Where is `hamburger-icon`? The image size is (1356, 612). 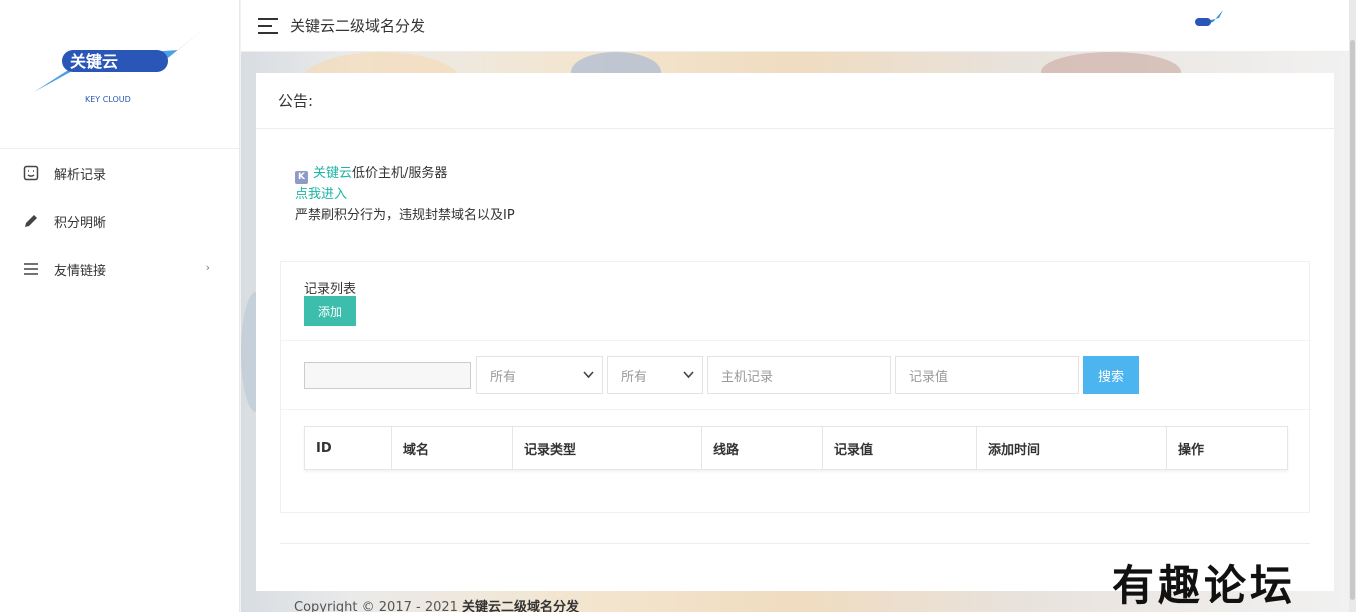
hamburger-icon is located at coordinates (268, 25).